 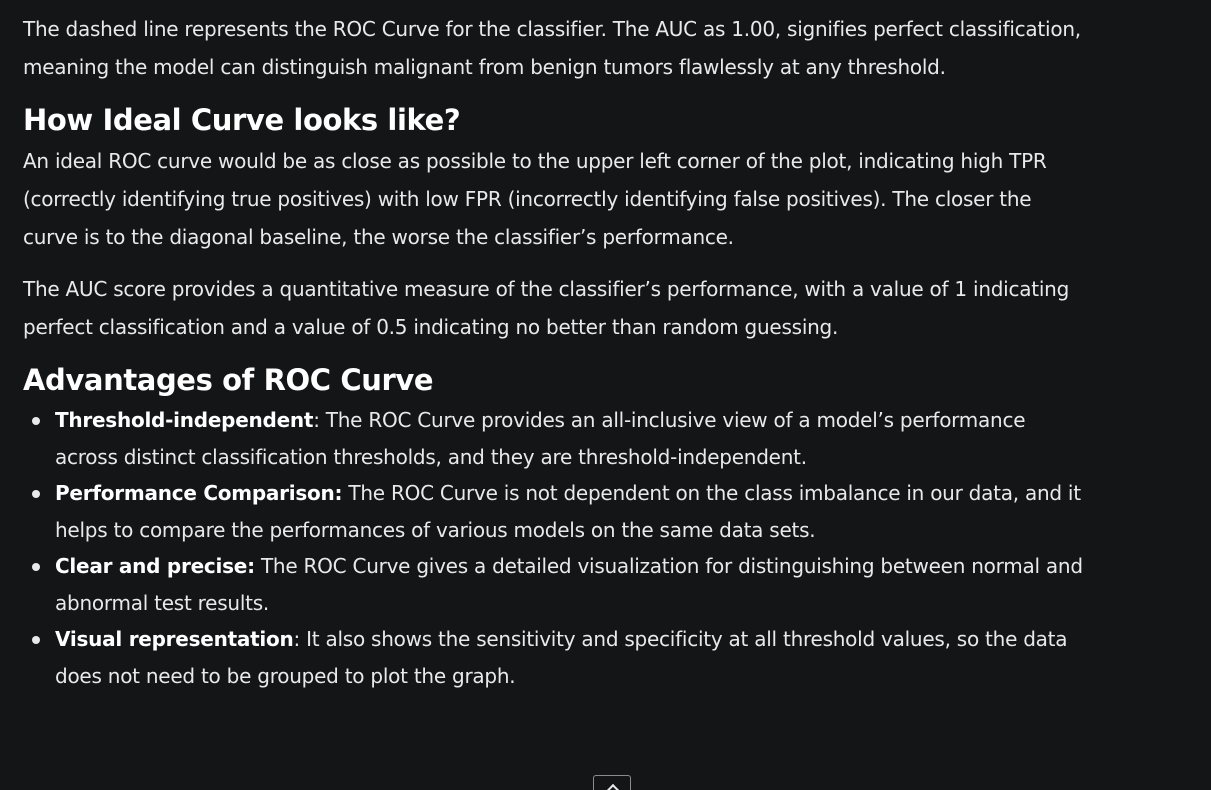 I want to click on list-item-term: Visual representation, so click(x=174, y=639).